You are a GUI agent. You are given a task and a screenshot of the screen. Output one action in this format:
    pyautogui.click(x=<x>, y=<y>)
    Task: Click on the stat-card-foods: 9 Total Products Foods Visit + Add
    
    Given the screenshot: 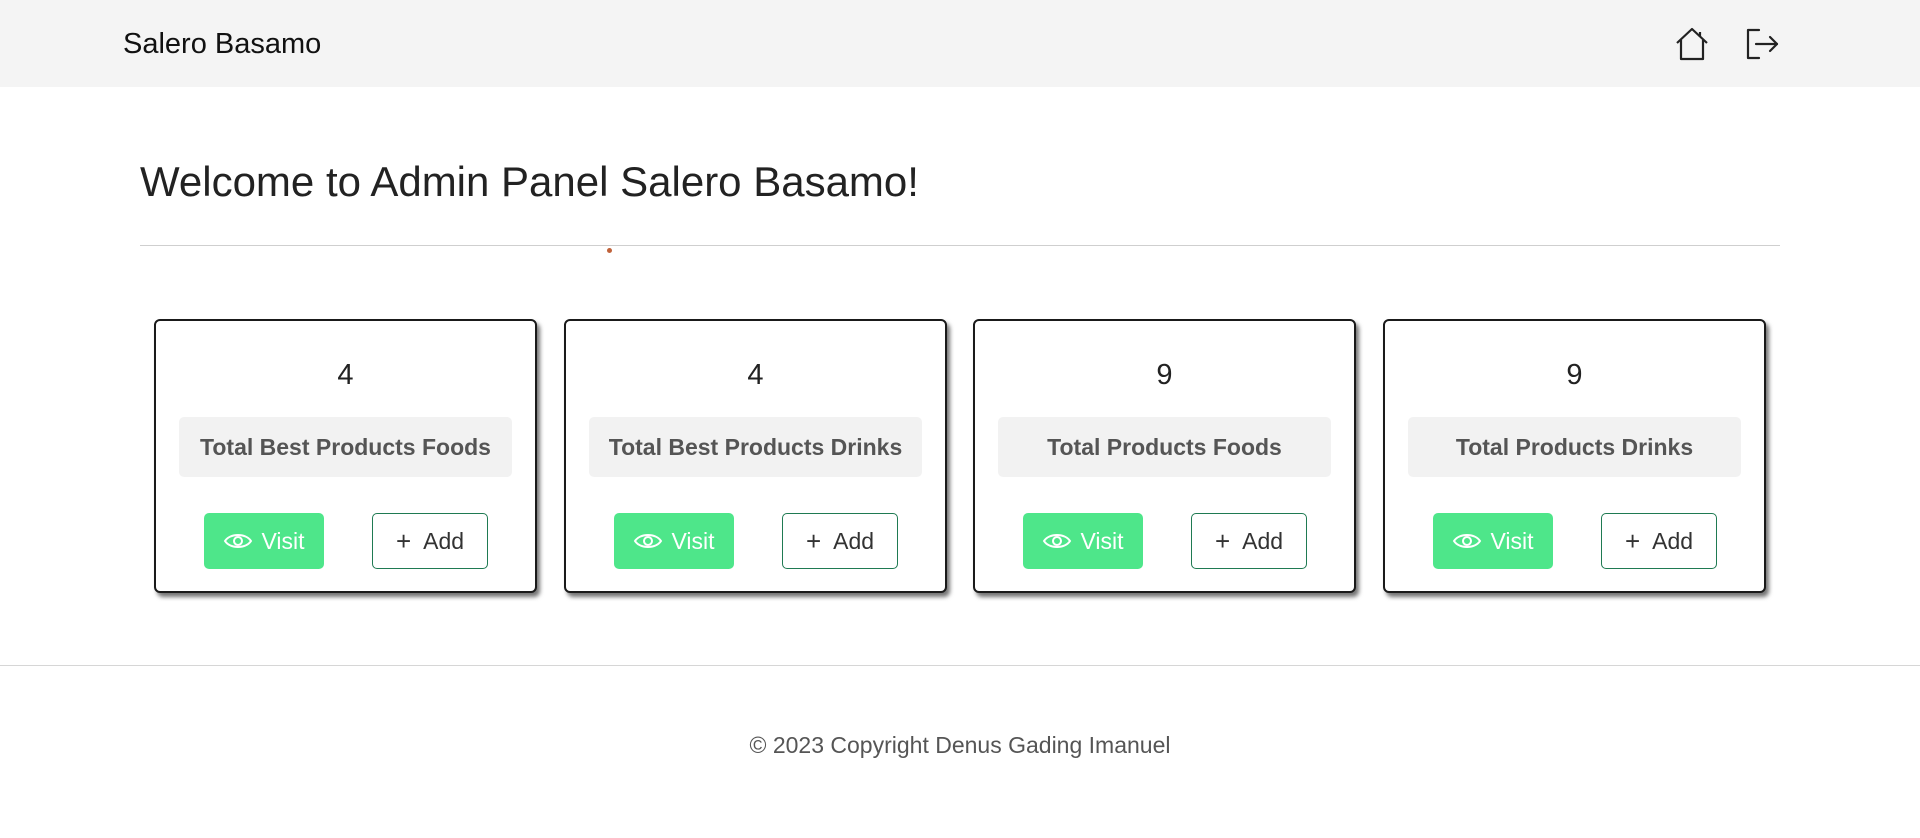 What is the action you would take?
    pyautogui.click(x=1164, y=456)
    